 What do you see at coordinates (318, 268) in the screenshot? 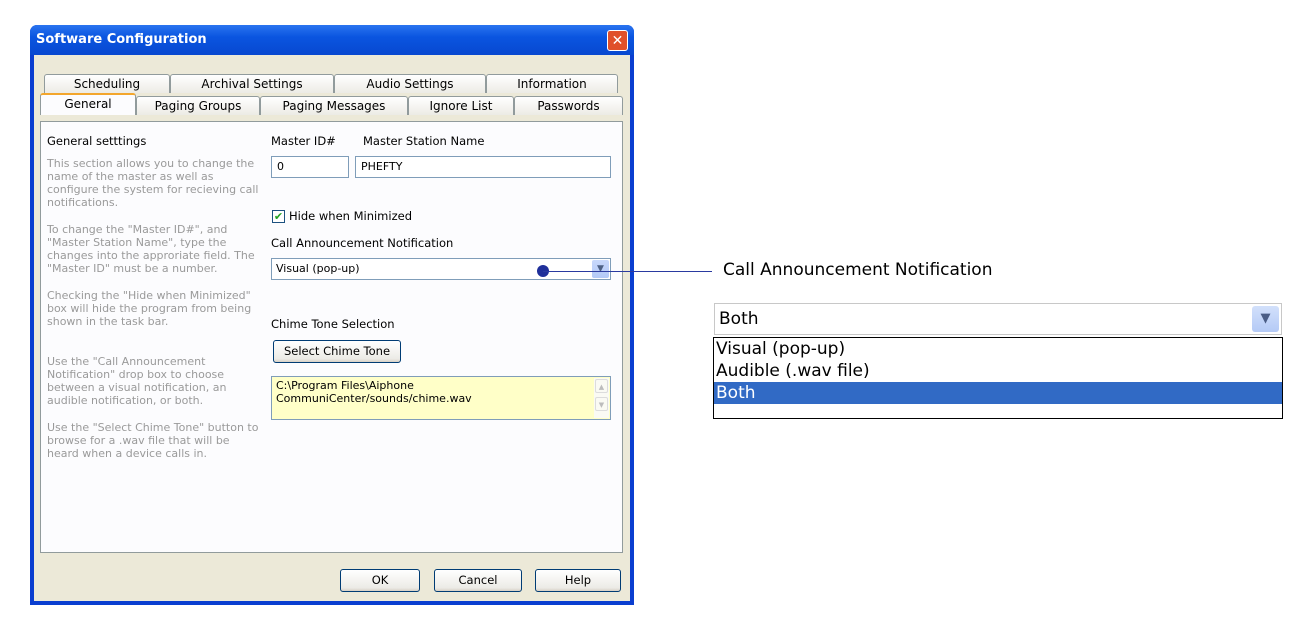
I see `call-announcement-value: Visual (pop-up)` at bounding box center [318, 268].